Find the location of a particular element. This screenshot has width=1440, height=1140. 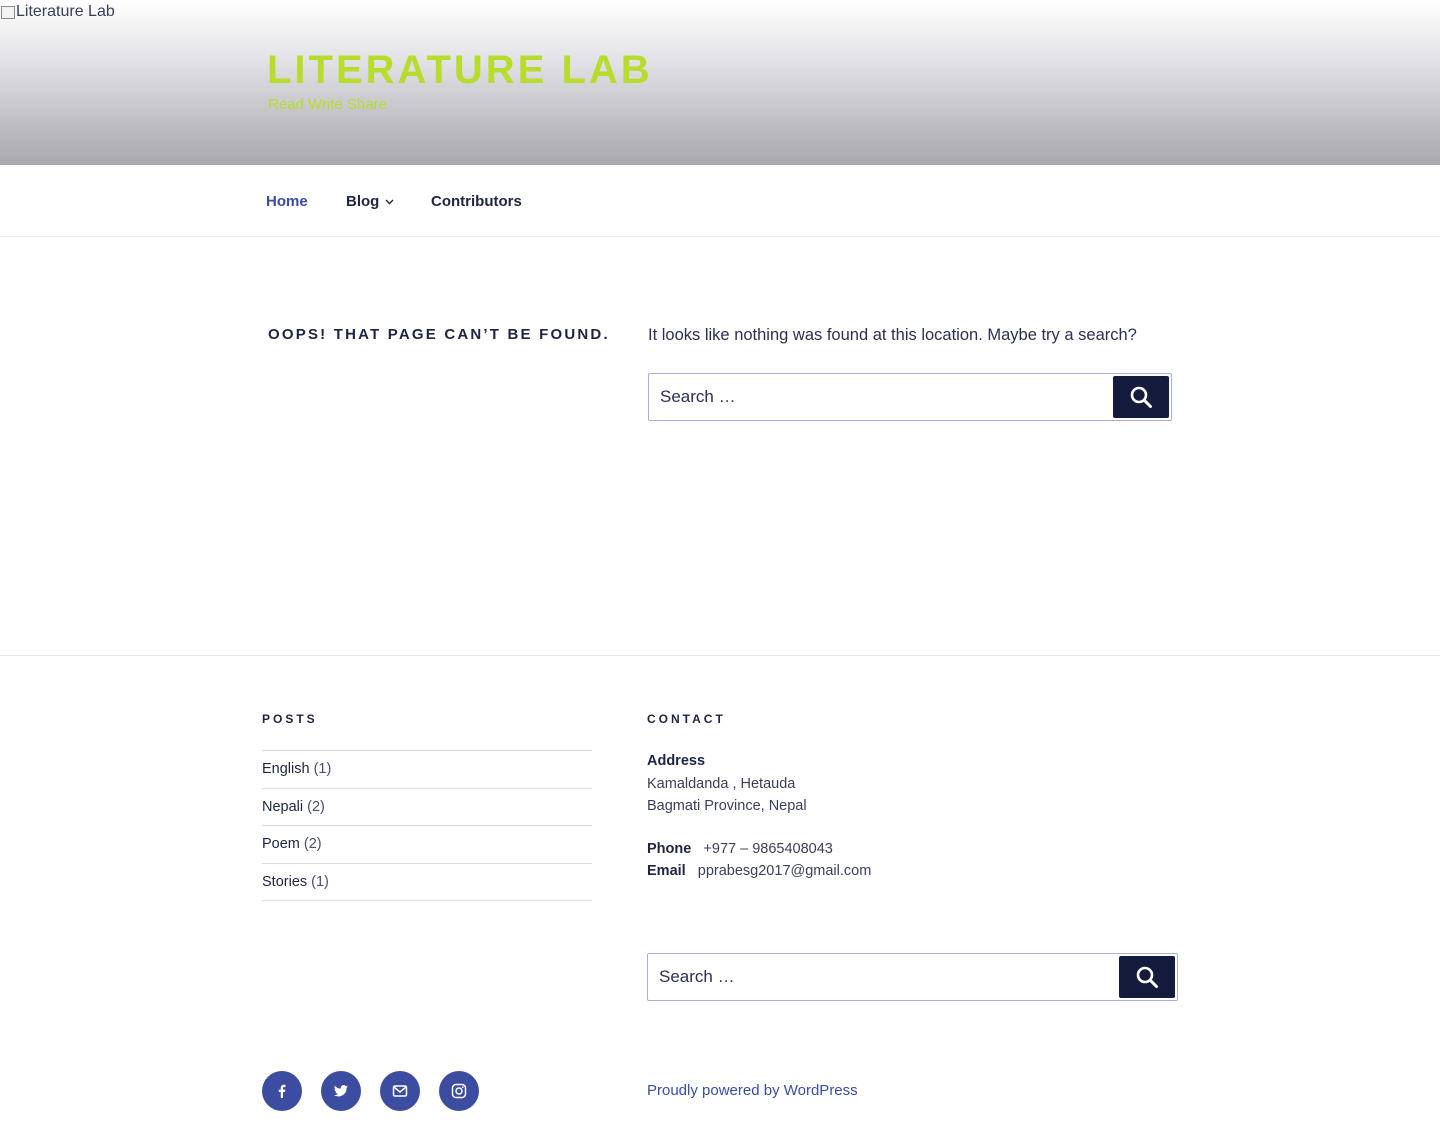

category-link: Nepali is located at coordinates (282, 807).